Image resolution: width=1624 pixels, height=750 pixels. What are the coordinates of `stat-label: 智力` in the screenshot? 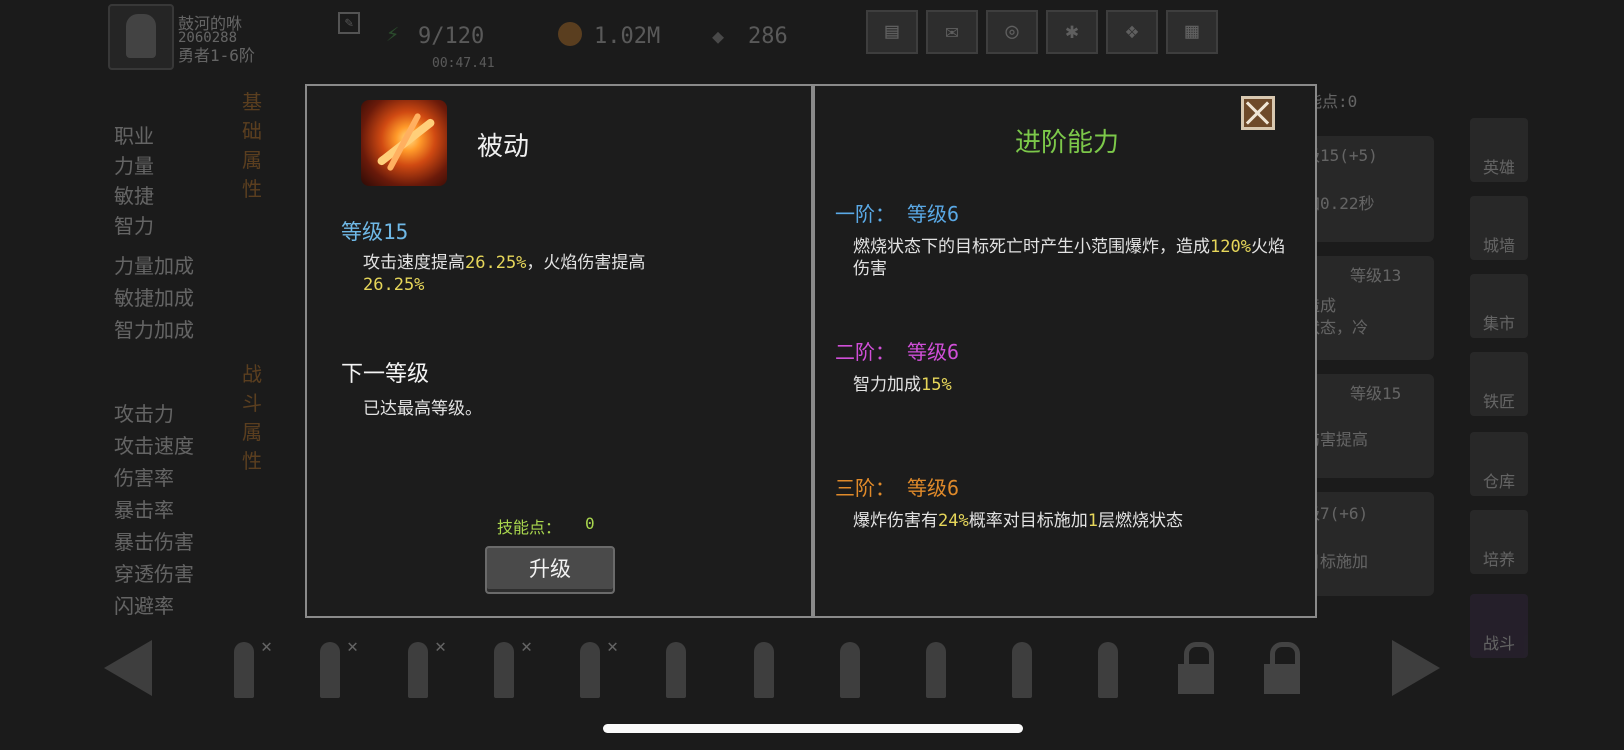 It's located at (134, 226).